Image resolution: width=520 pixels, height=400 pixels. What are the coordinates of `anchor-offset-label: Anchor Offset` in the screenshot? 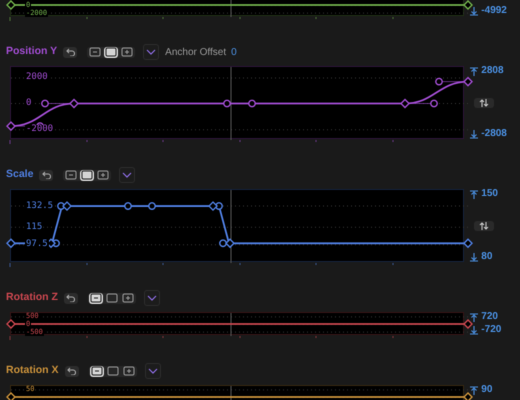 It's located at (195, 53).